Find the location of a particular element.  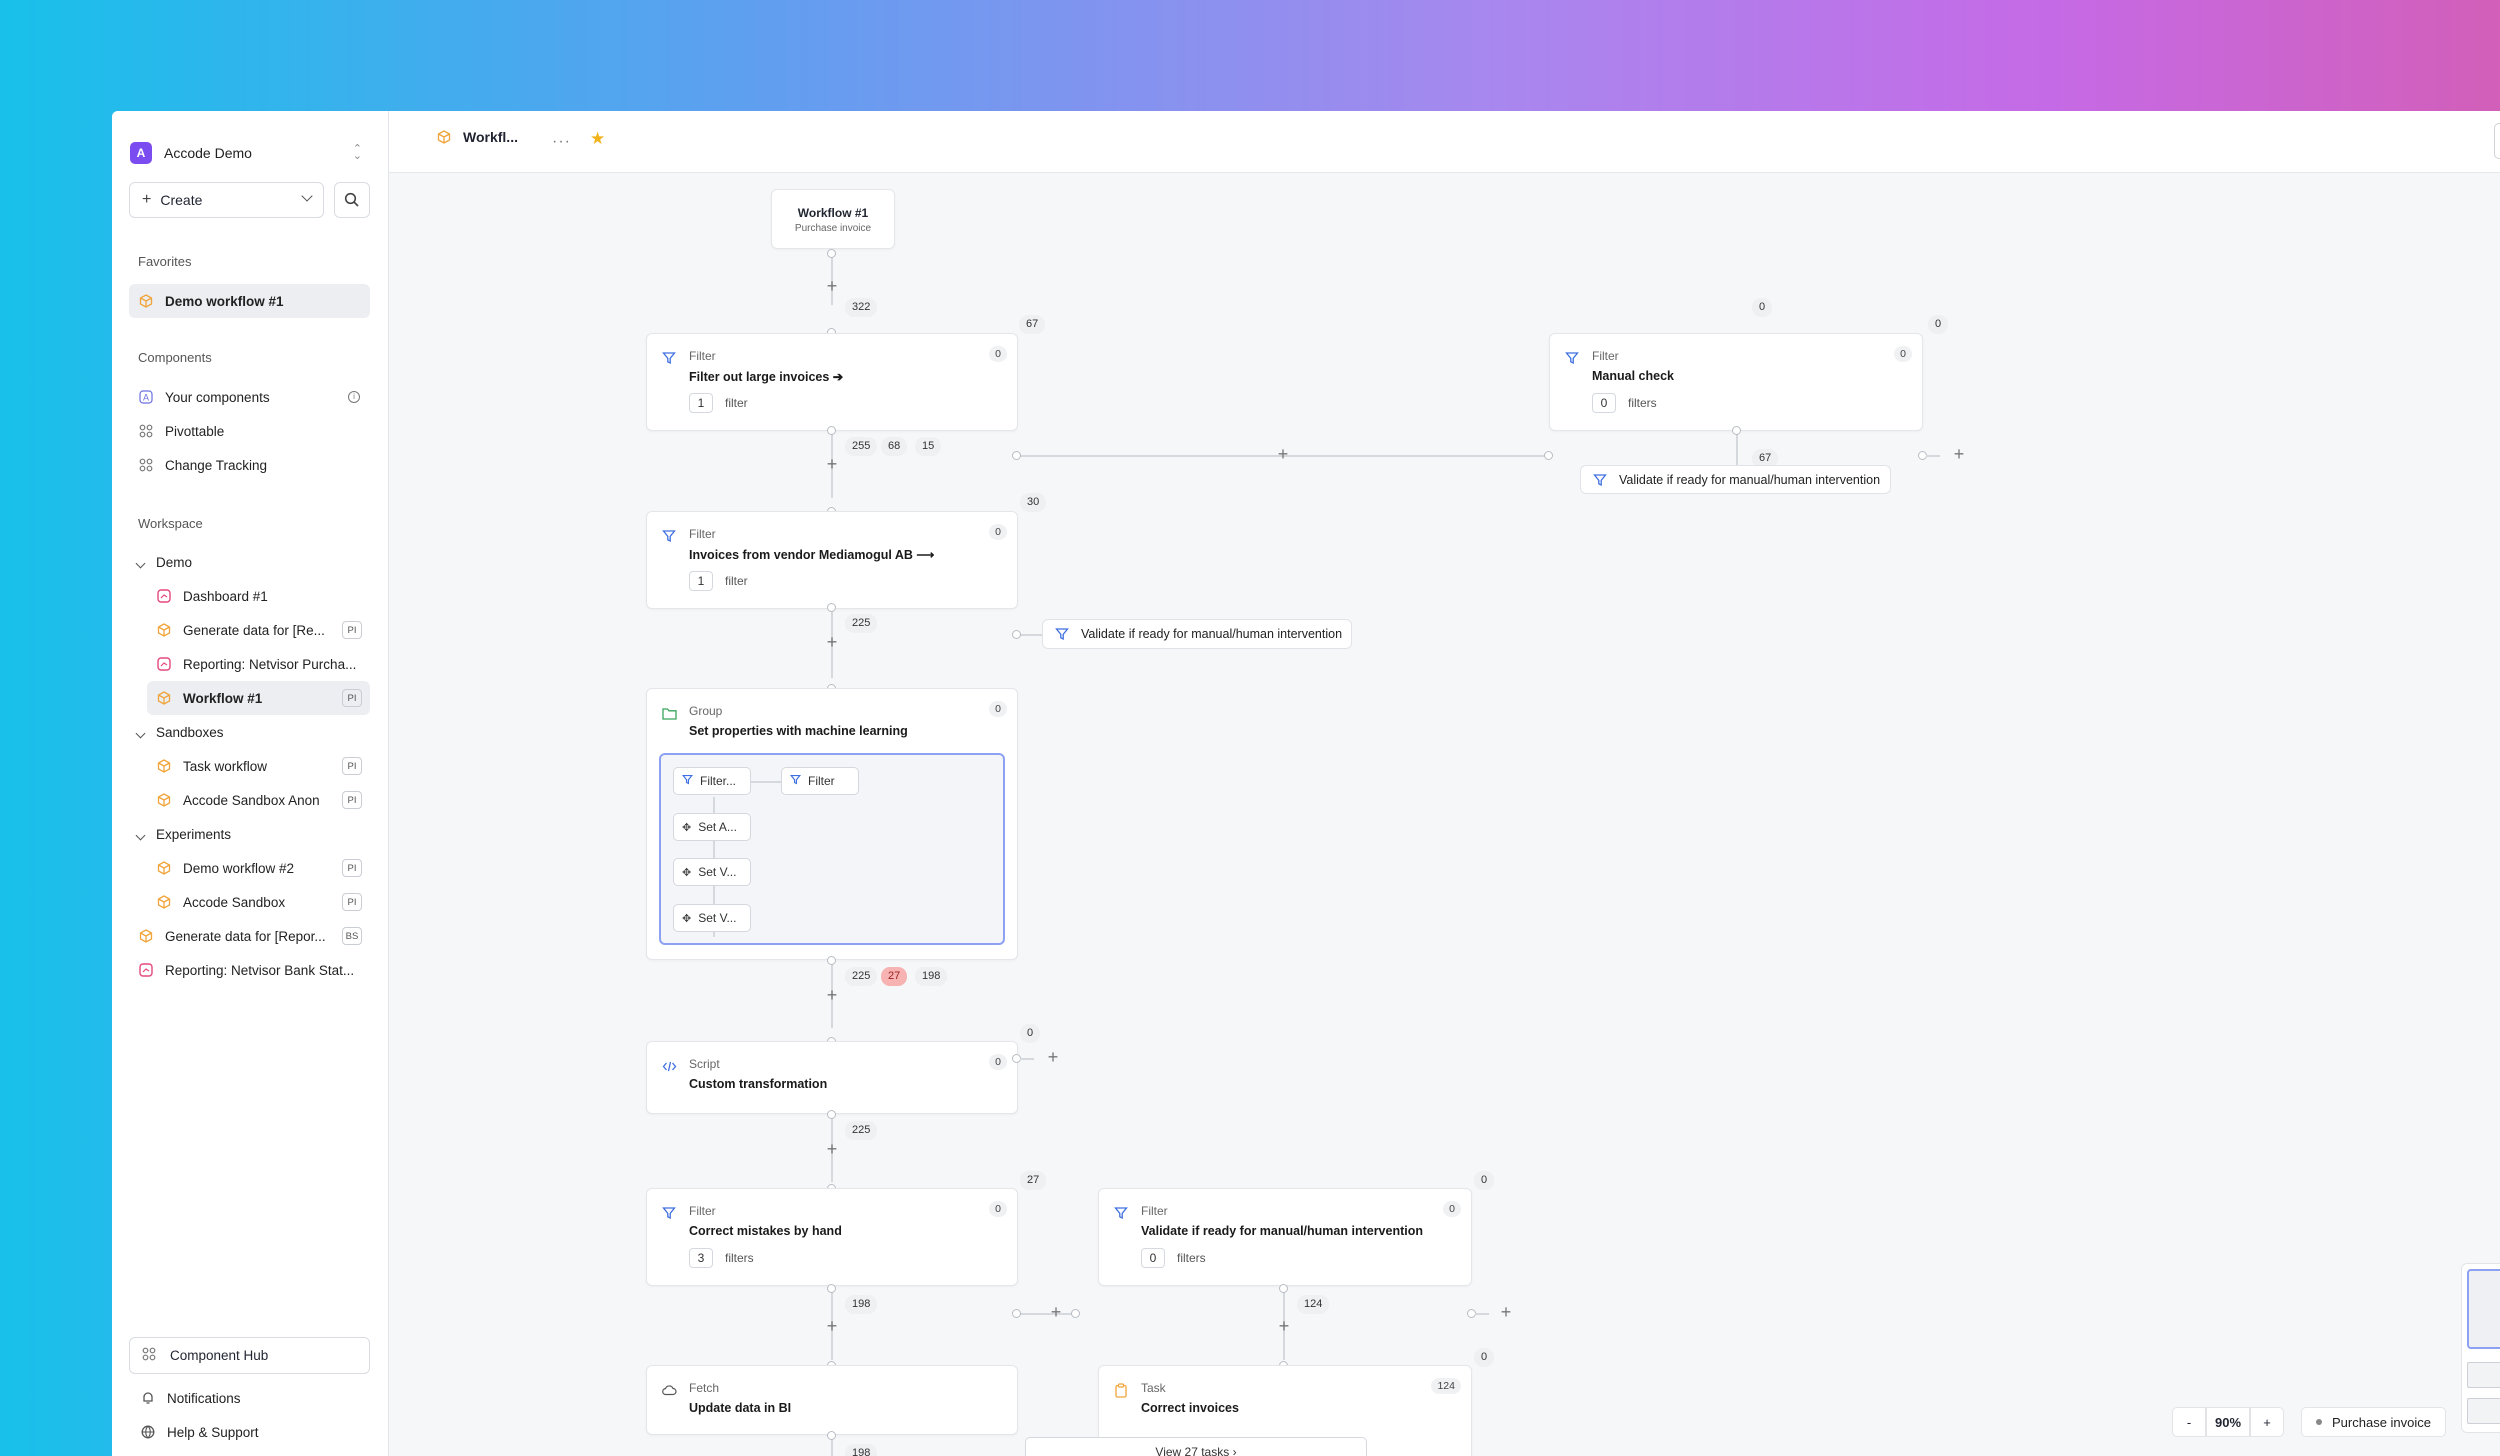

start-node-subtitle: Purchase invoice is located at coordinates (833, 228).